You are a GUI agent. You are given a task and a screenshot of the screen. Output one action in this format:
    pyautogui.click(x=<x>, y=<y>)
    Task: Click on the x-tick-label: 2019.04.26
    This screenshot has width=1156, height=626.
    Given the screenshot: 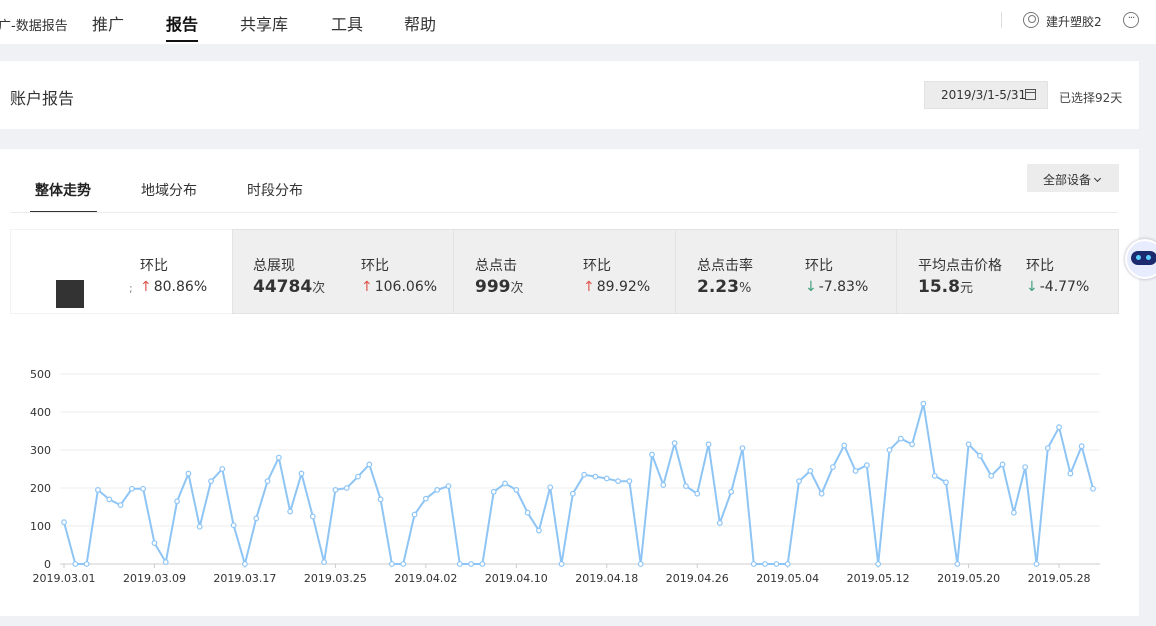 What is the action you would take?
    pyautogui.click(x=697, y=578)
    